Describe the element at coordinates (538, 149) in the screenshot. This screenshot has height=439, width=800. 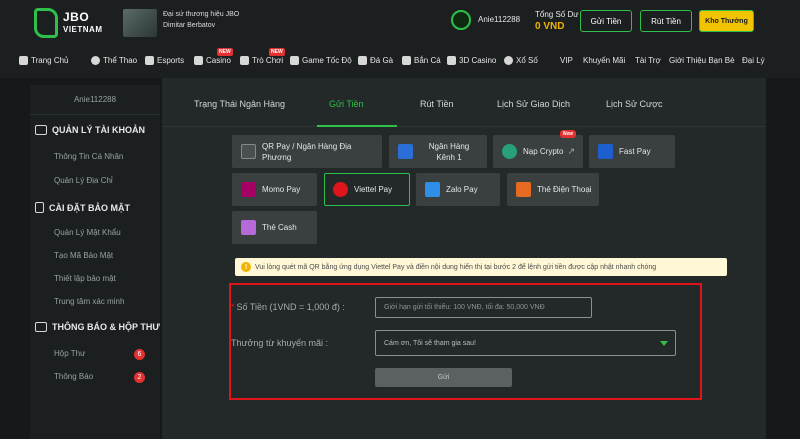
I see `payment-method-crypto: Nạp Crypto ↗ New` at that location.